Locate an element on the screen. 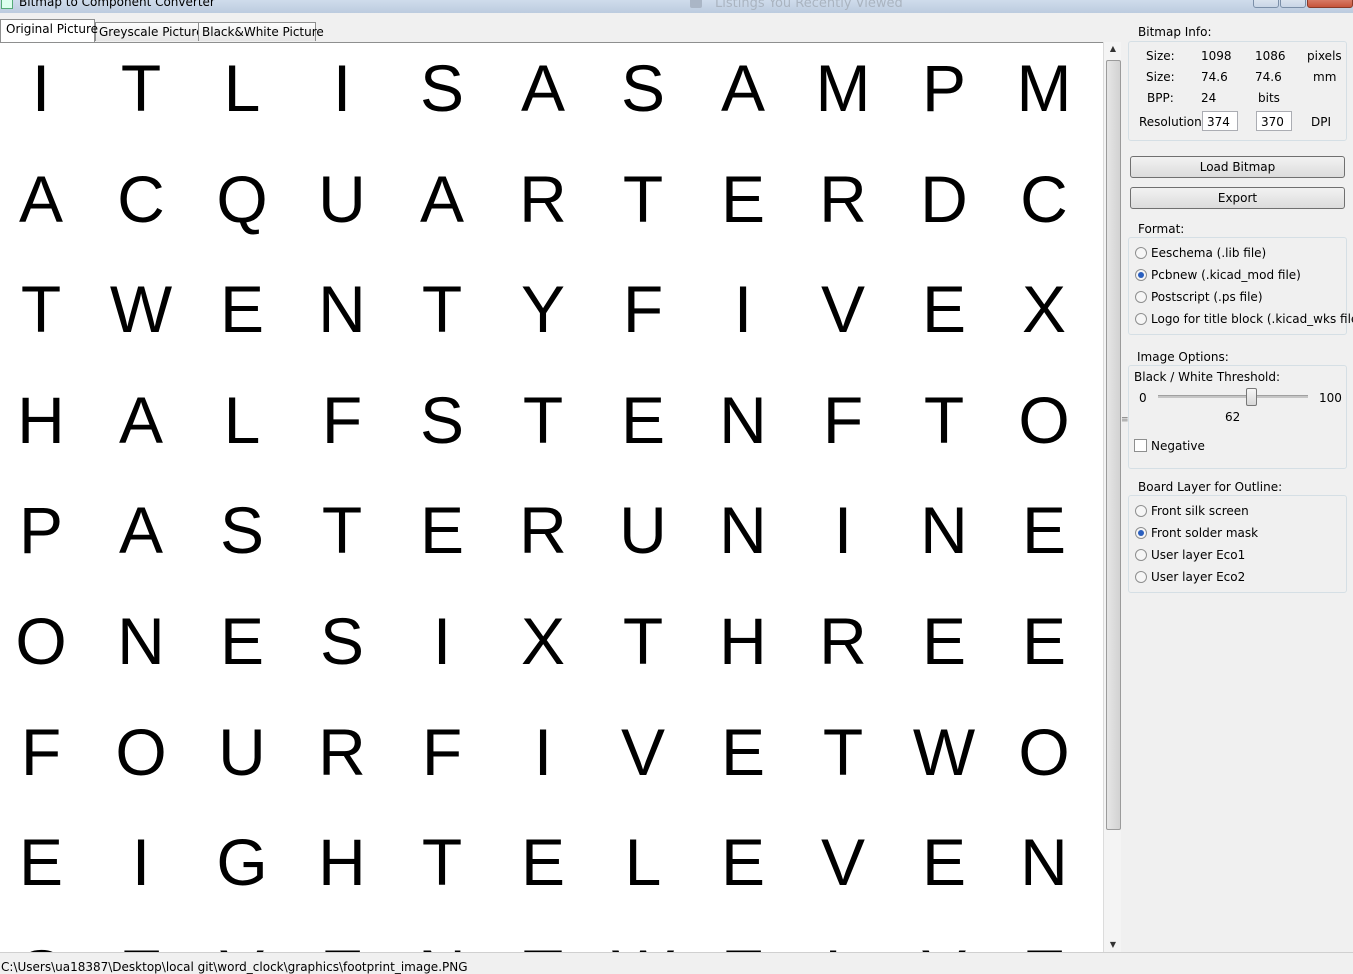 This screenshot has height=974, width=1353. negative-checkbox-row: Negative is located at coordinates (1169, 448).